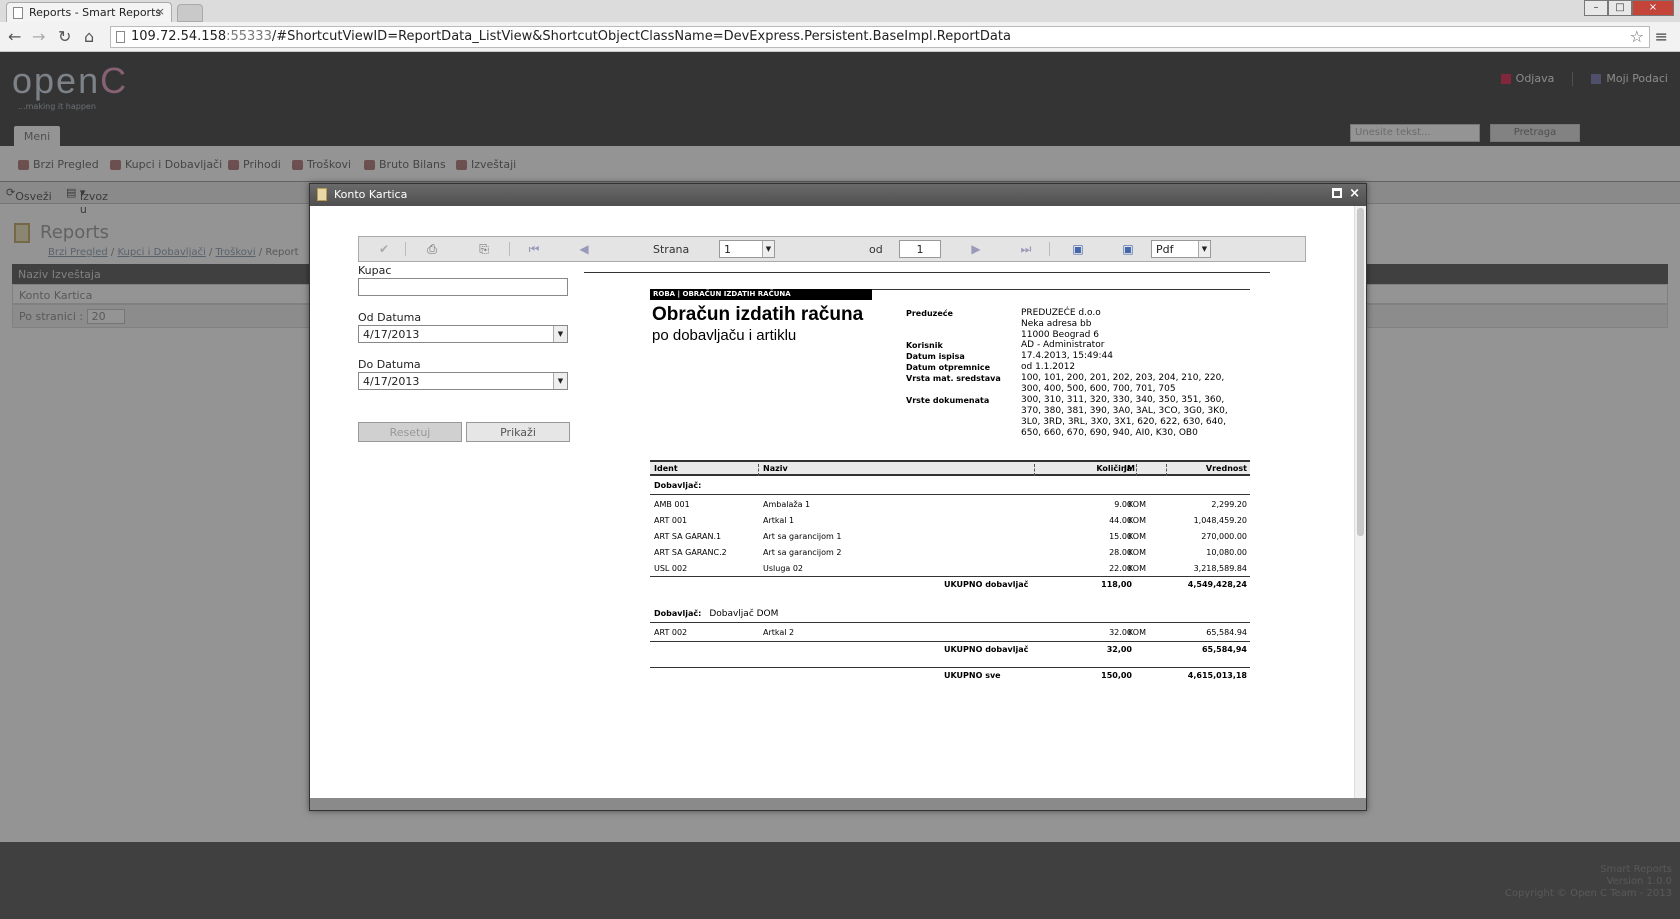 The width and height of the screenshot is (1680, 919). I want to click on table-row: AMB 001 Ambalaža 1 9.00 KOM 2,299.20, so click(950, 506).